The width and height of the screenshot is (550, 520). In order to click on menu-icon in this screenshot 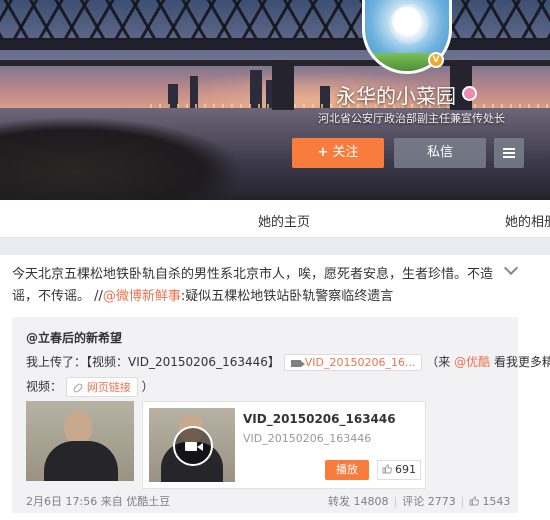, I will do `click(509, 153)`.